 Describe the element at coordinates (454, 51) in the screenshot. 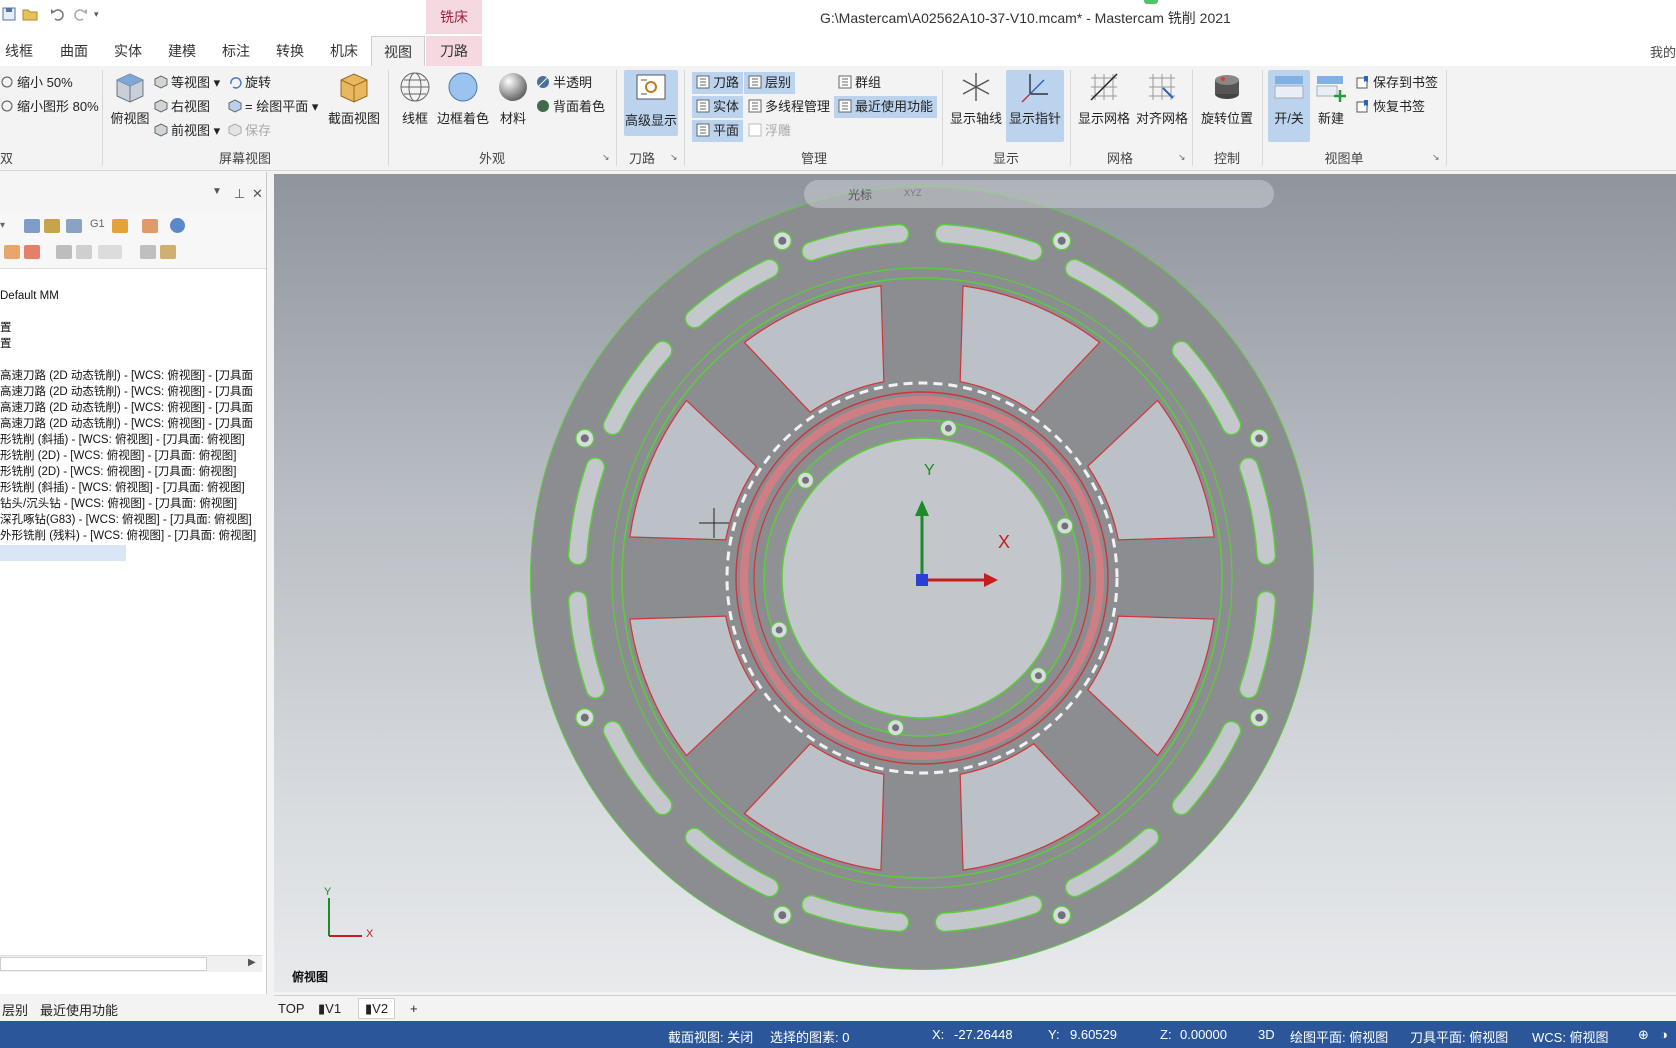

I see `tab-toolpaths: 刀路` at that location.